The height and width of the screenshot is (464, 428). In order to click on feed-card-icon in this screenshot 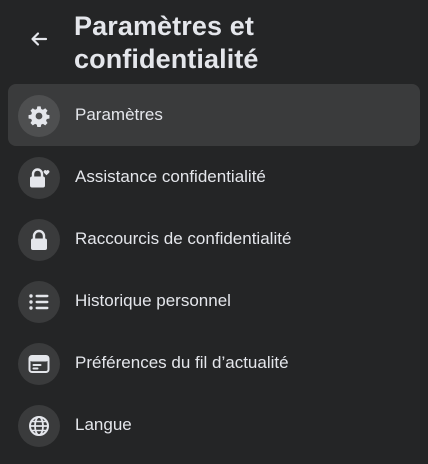, I will do `click(39, 364)`.